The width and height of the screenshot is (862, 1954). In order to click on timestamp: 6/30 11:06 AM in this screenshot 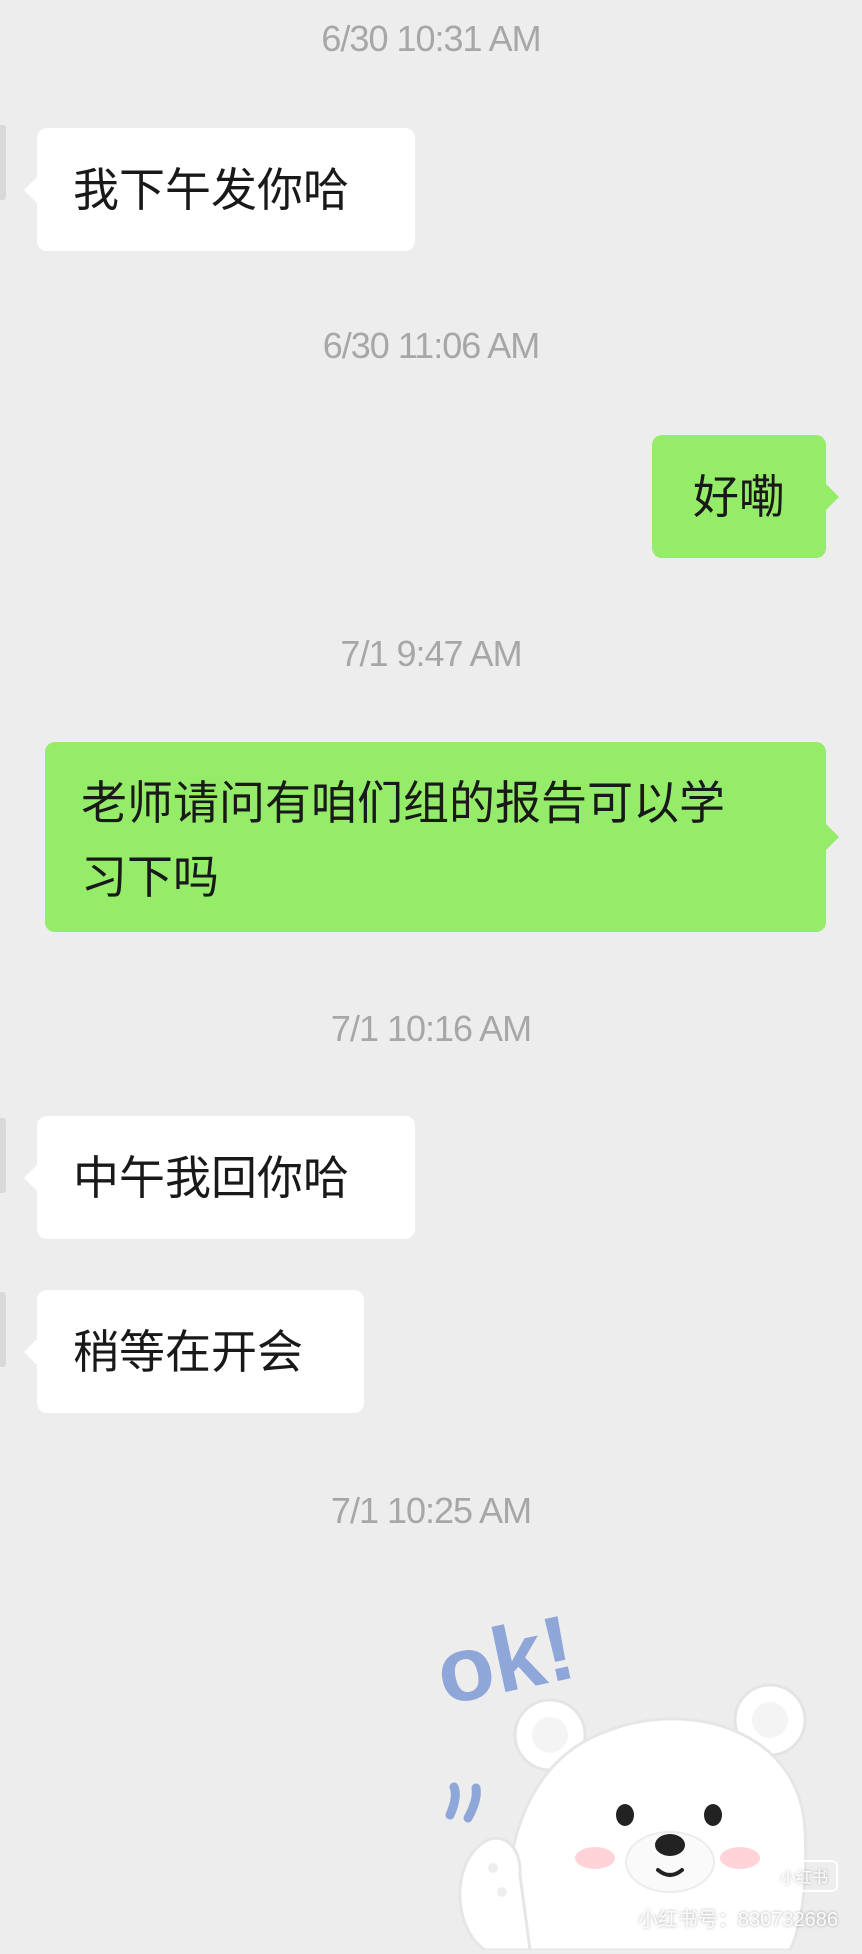, I will do `click(431, 345)`.